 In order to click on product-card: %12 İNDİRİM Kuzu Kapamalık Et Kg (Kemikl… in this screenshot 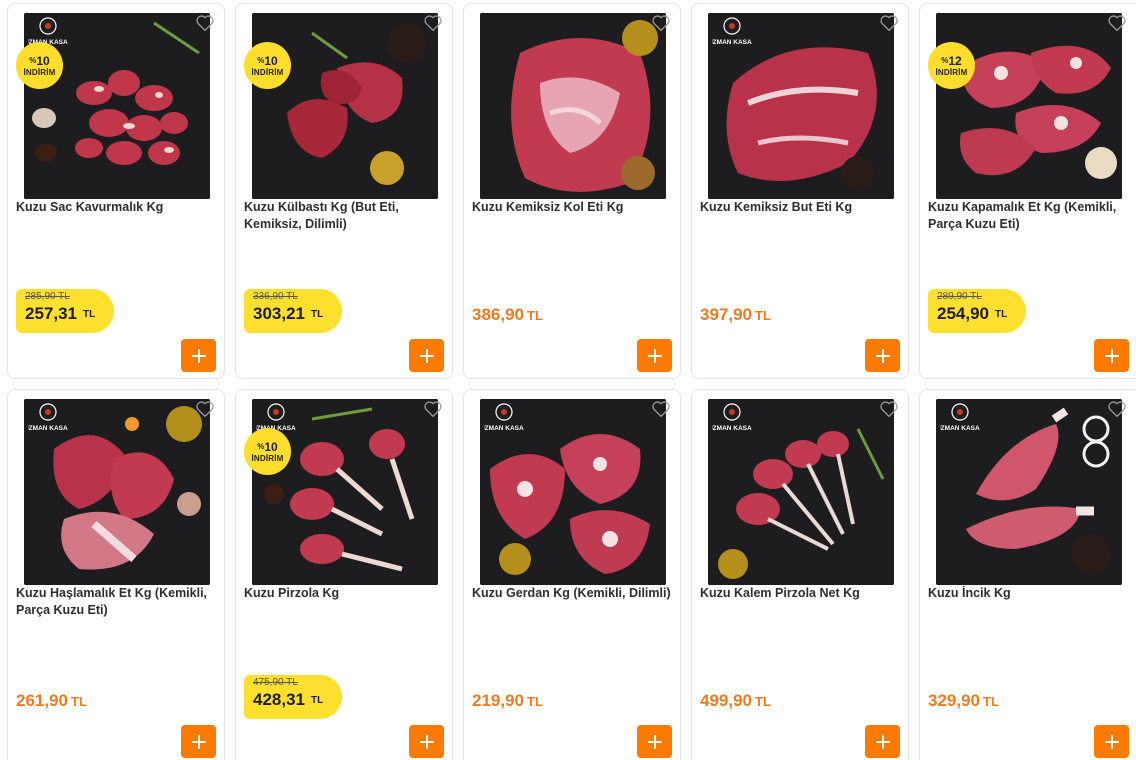, I will do `click(1027, 191)`.